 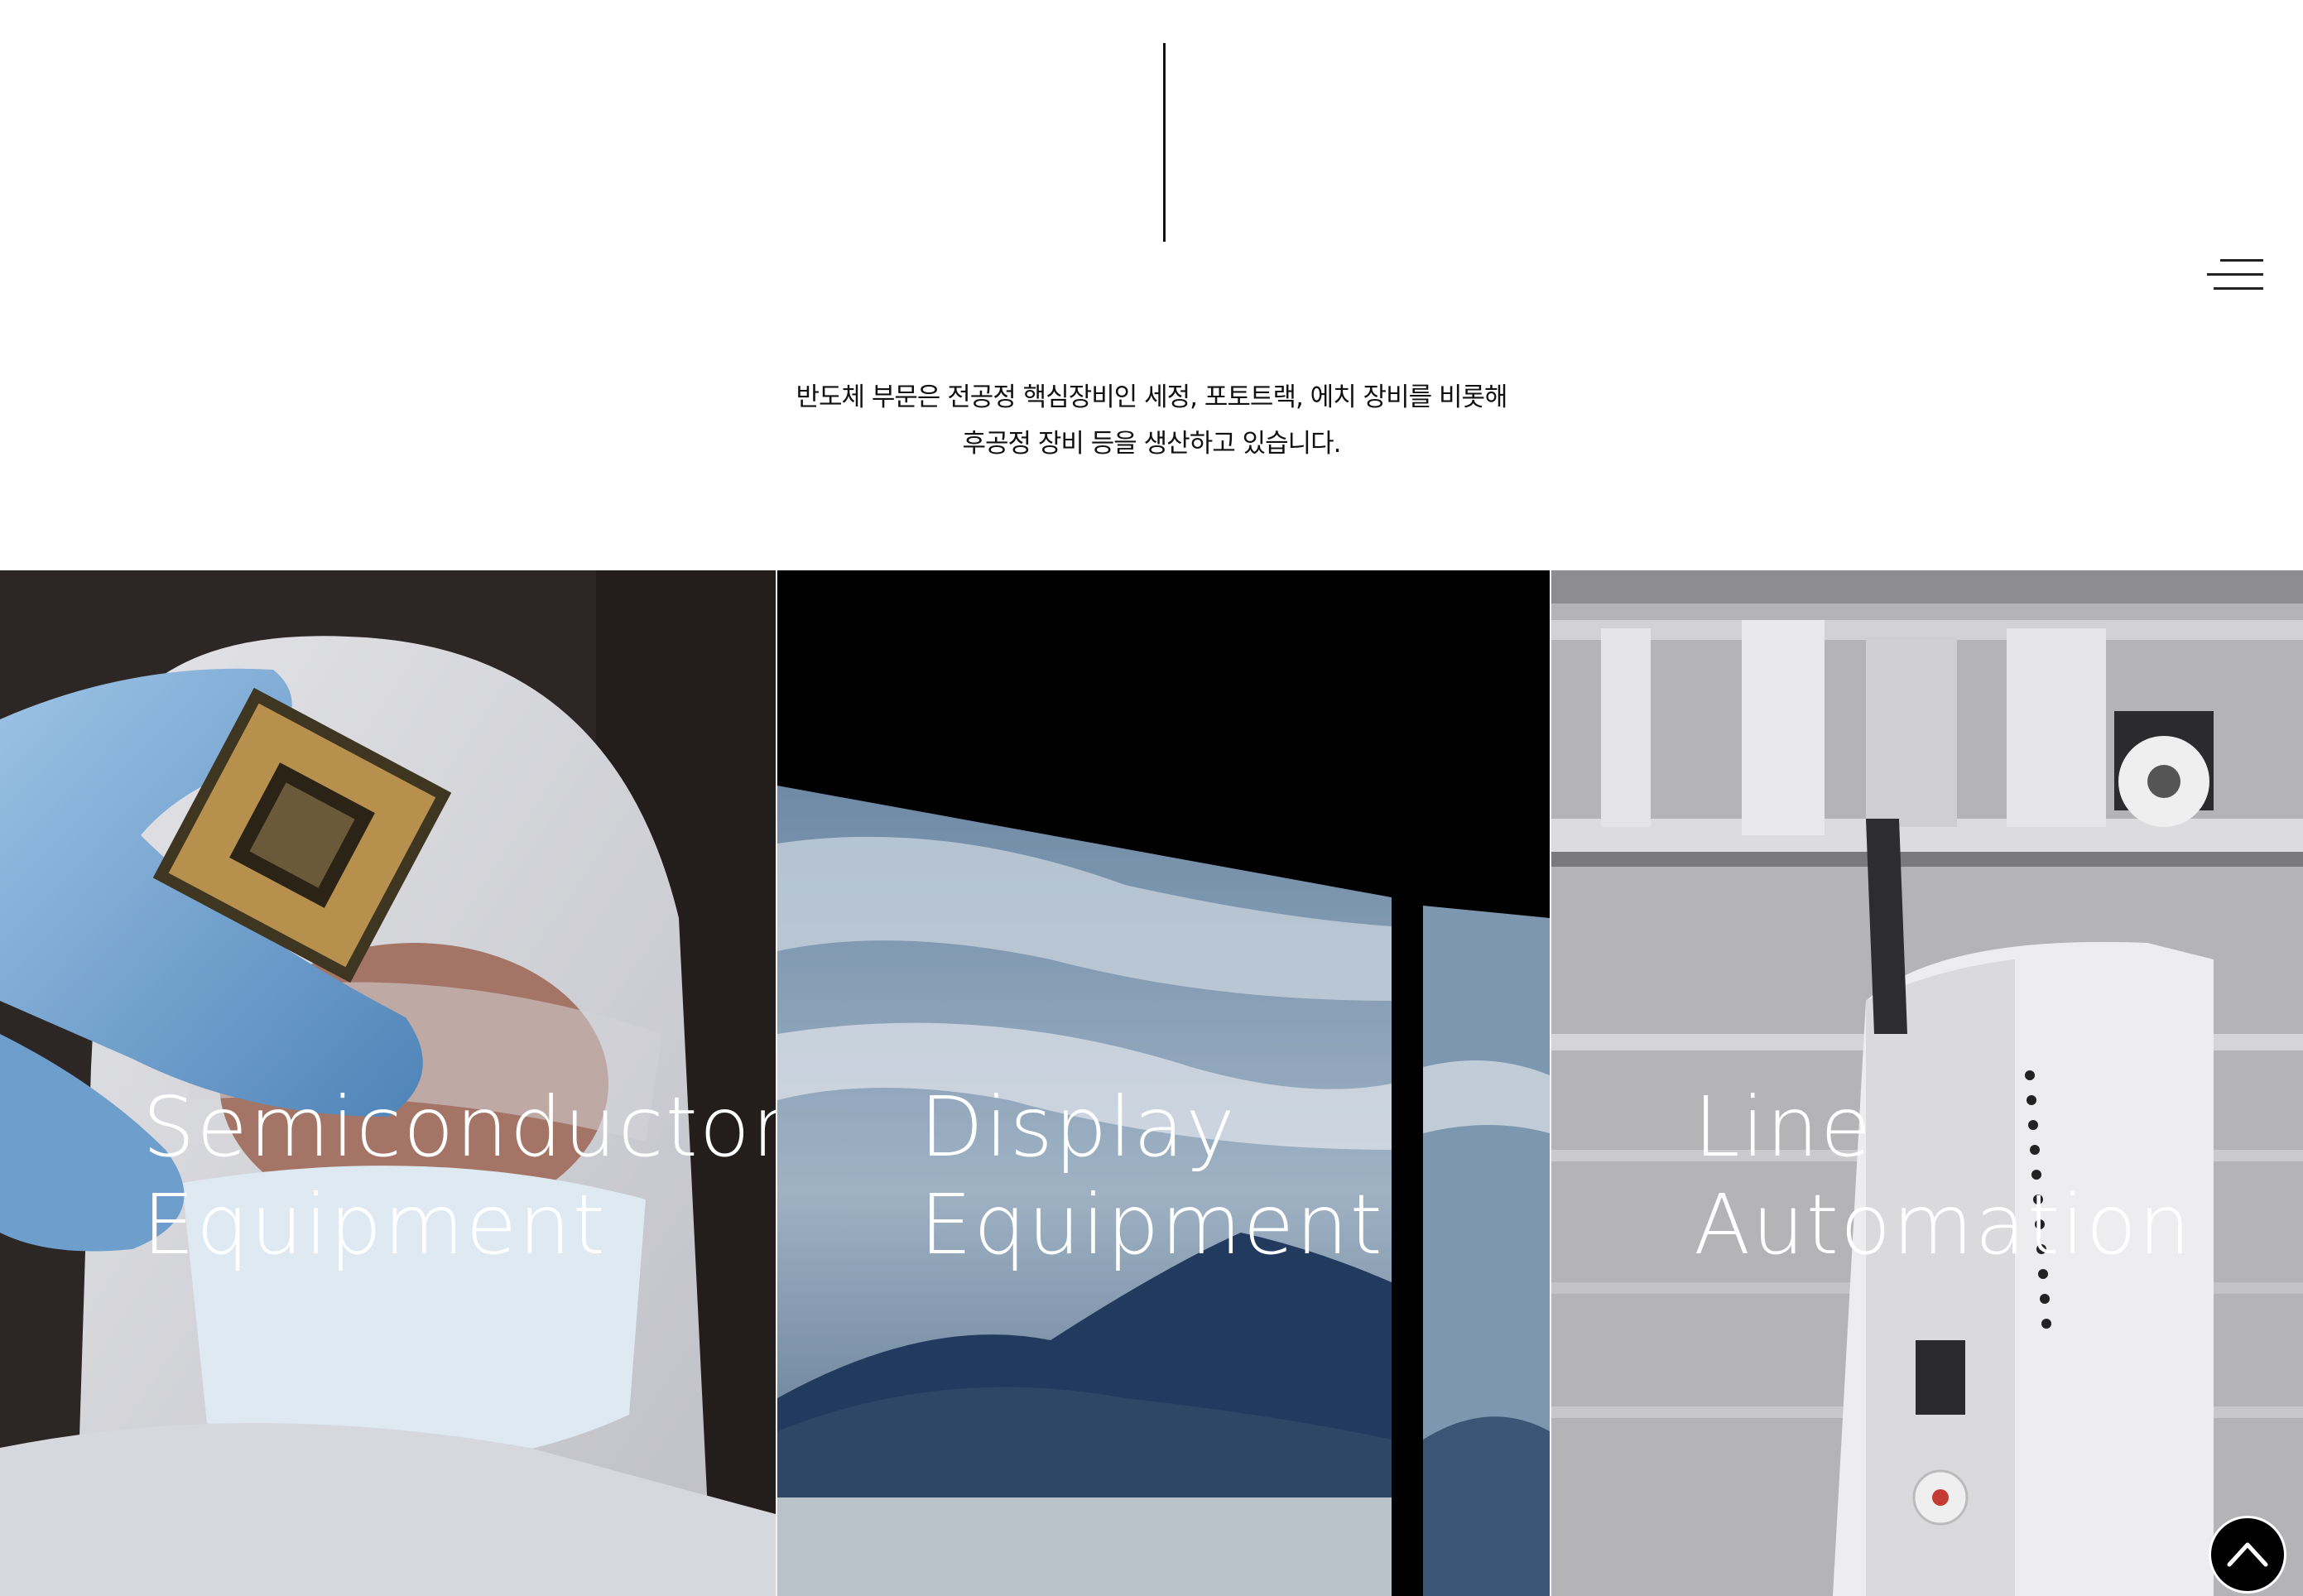 What do you see at coordinates (459, 1127) in the screenshot?
I see `panel-title-line-1: Semiconductor` at bounding box center [459, 1127].